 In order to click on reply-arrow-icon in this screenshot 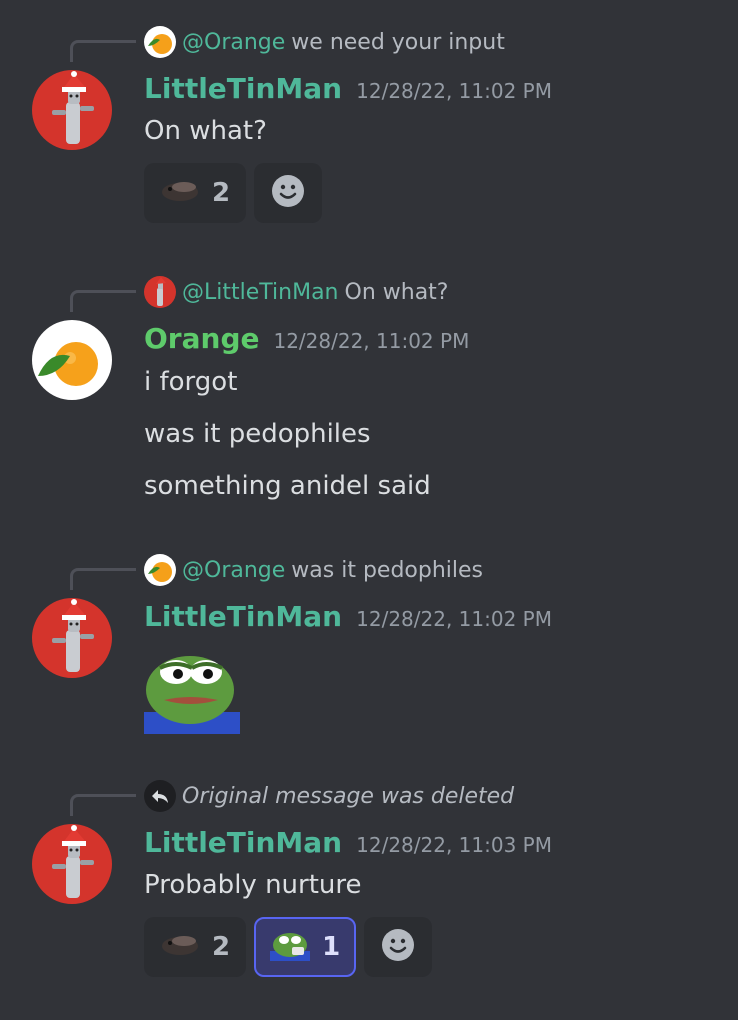, I will do `click(160, 796)`.